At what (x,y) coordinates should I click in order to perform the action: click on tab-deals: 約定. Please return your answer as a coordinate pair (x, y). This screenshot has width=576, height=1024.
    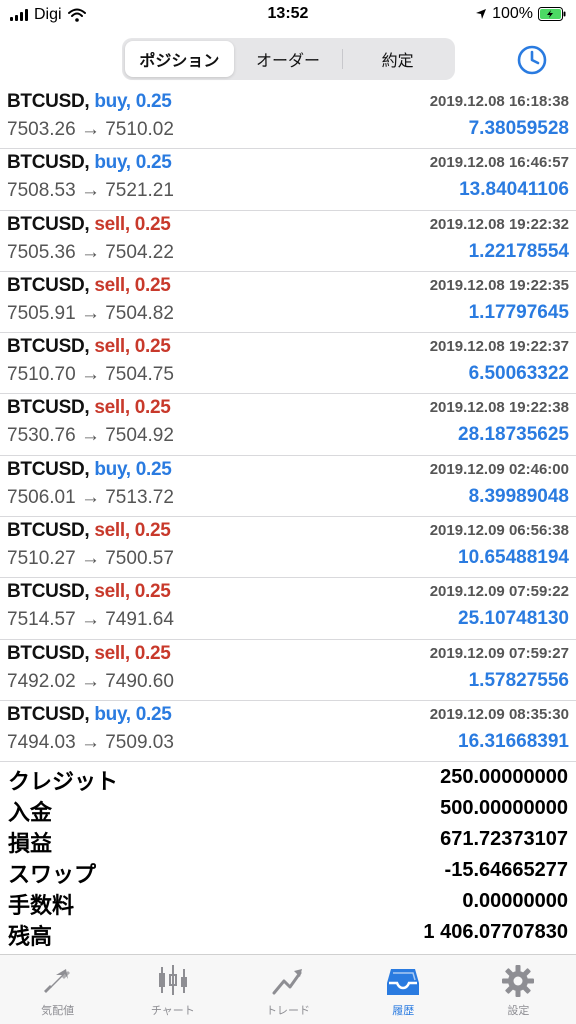
    Looking at the image, I should click on (397, 59).